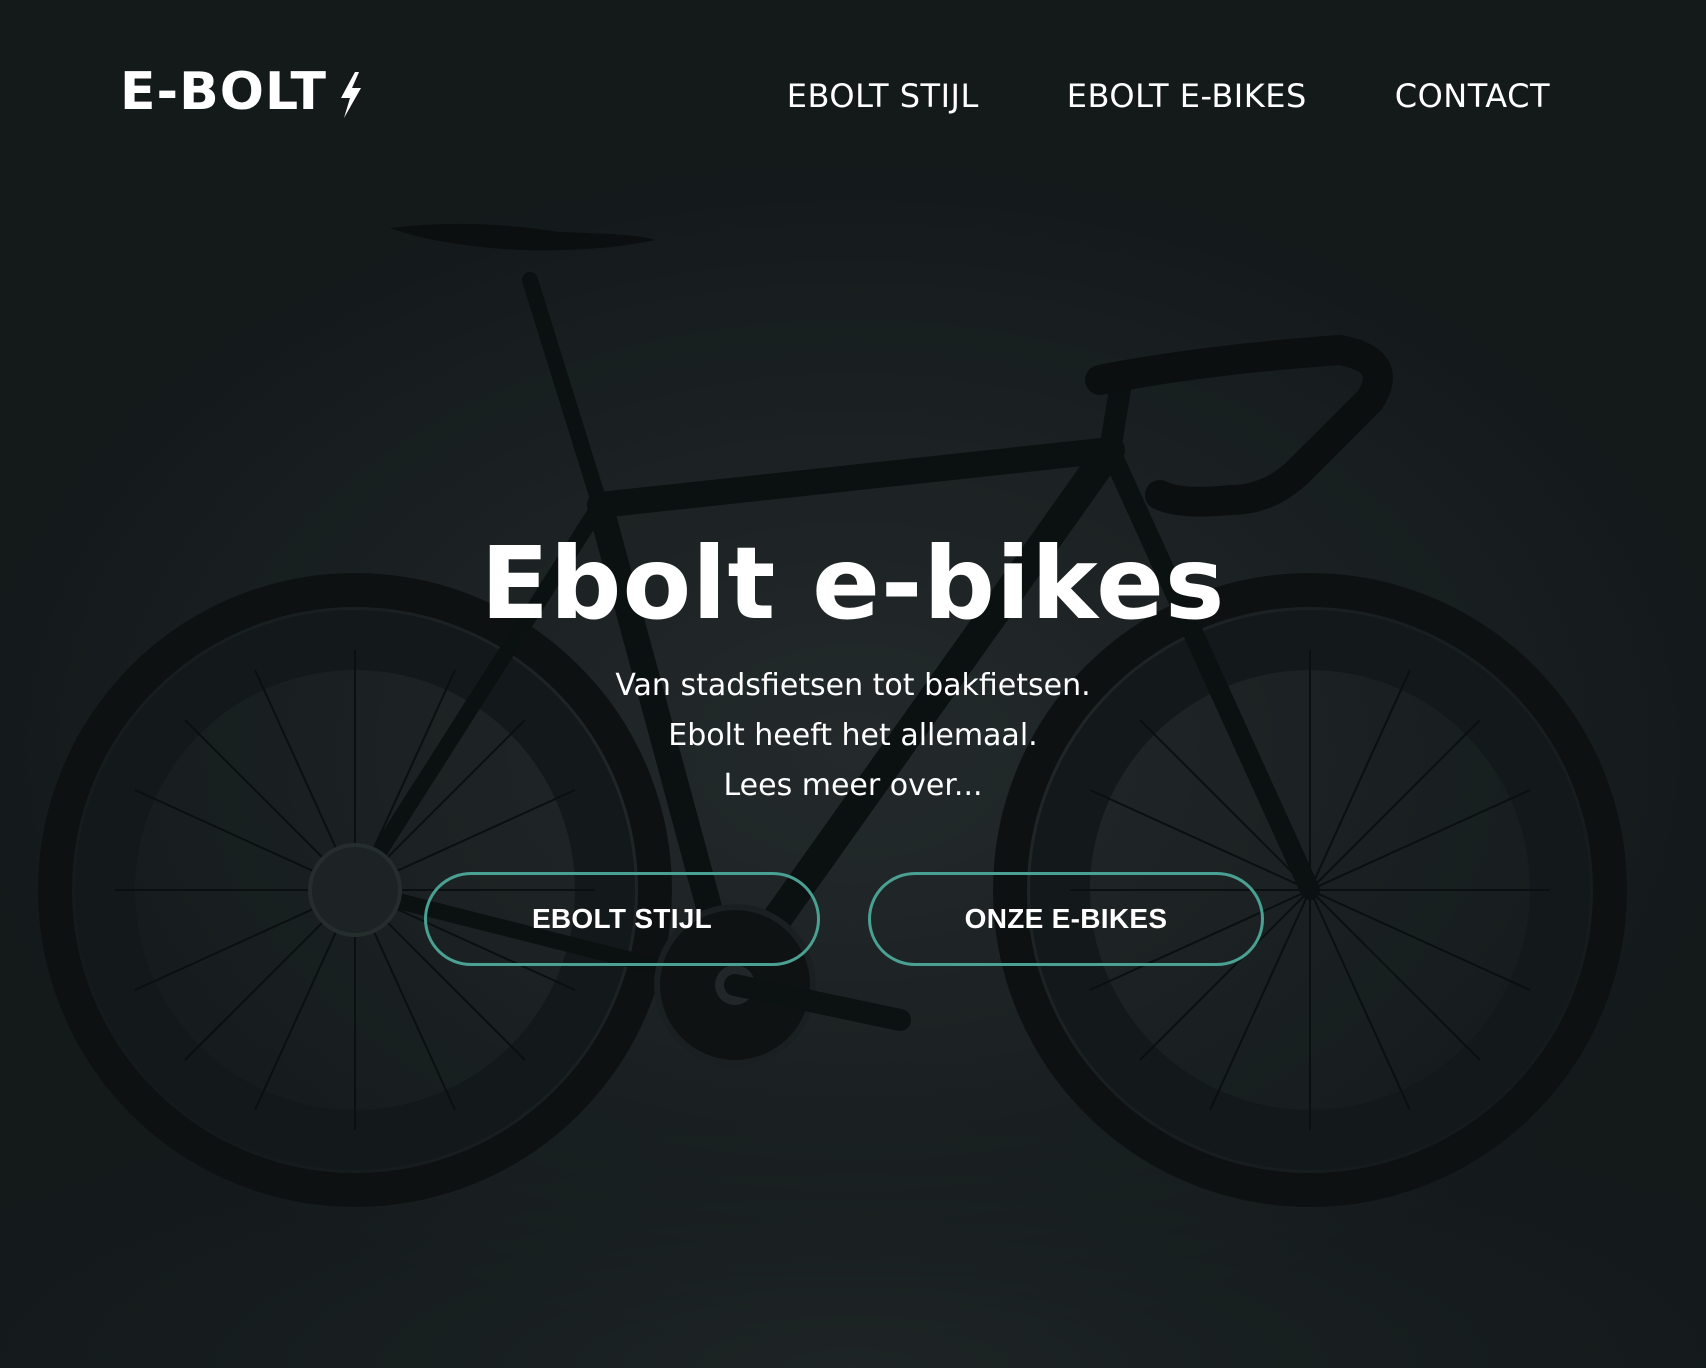 The image size is (1706, 1368). I want to click on onze-e-bikes-button: ONZE E-BIKES, so click(1066, 919).